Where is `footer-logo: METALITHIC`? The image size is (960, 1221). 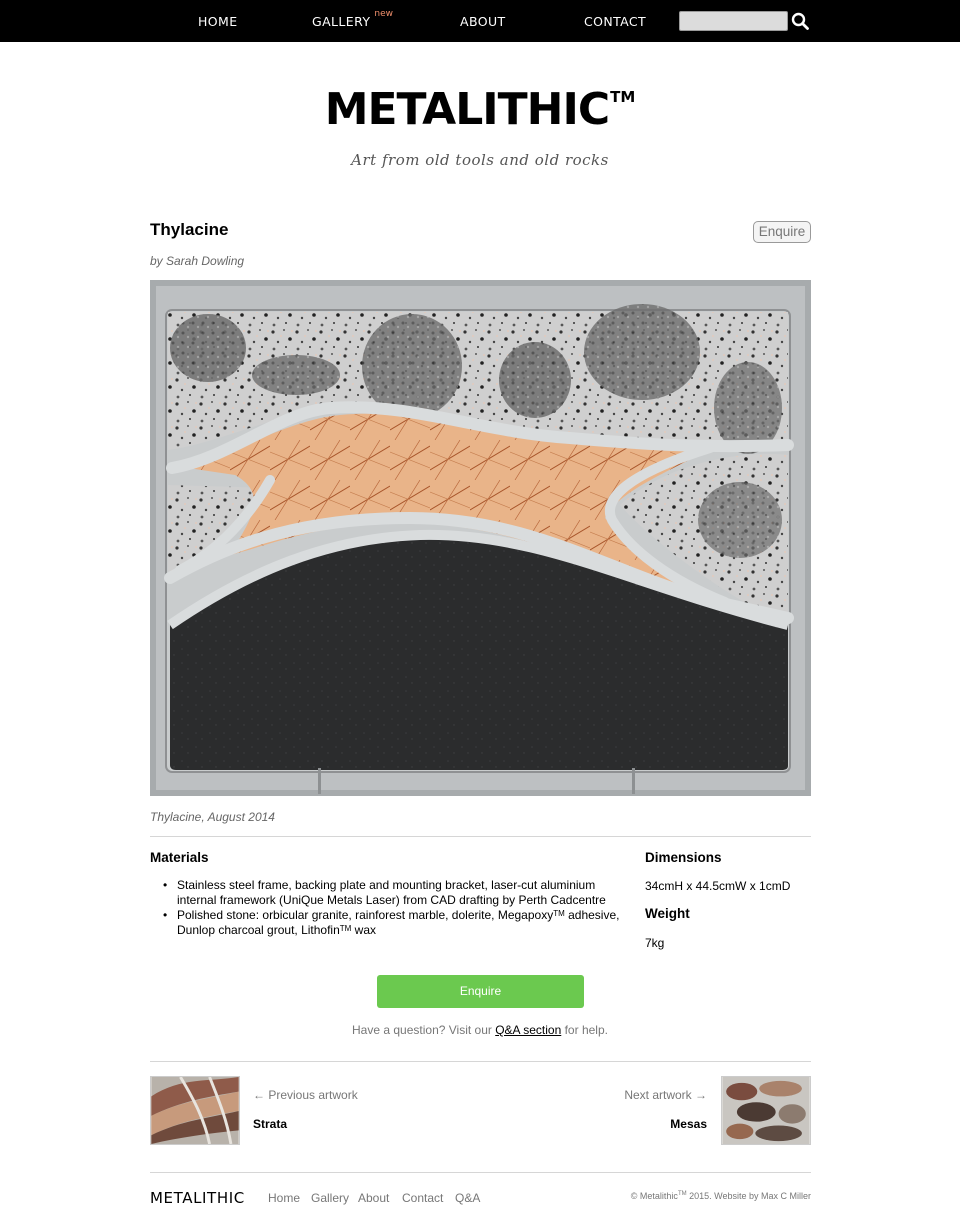 footer-logo: METALITHIC is located at coordinates (197, 1198).